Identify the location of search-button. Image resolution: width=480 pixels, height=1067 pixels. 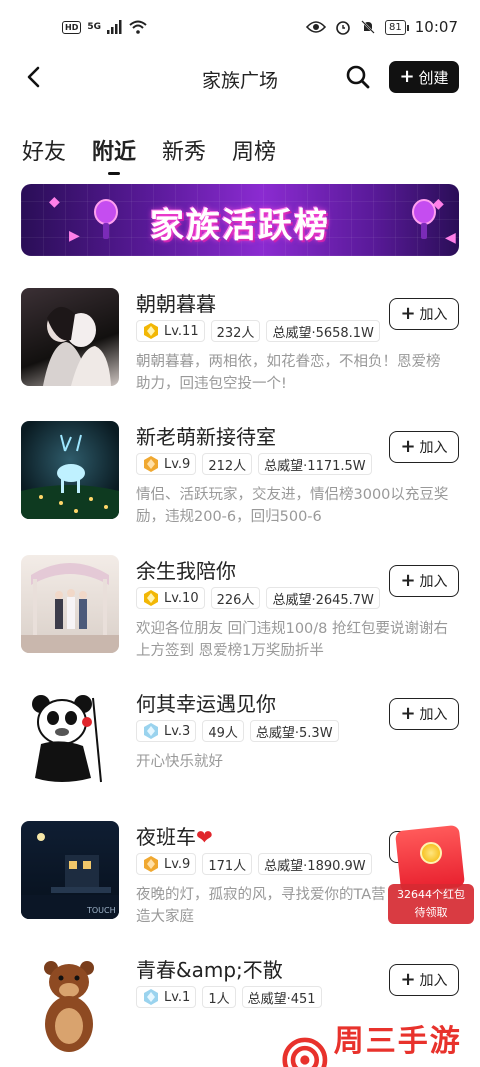
(358, 77).